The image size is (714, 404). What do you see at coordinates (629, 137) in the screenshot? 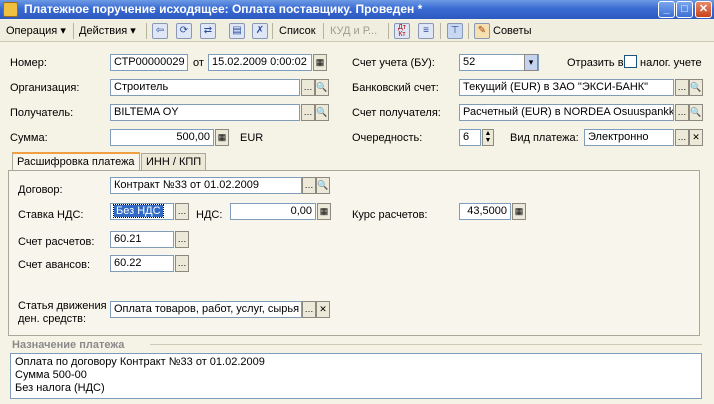
I see `payment-type-field: Электронно` at bounding box center [629, 137].